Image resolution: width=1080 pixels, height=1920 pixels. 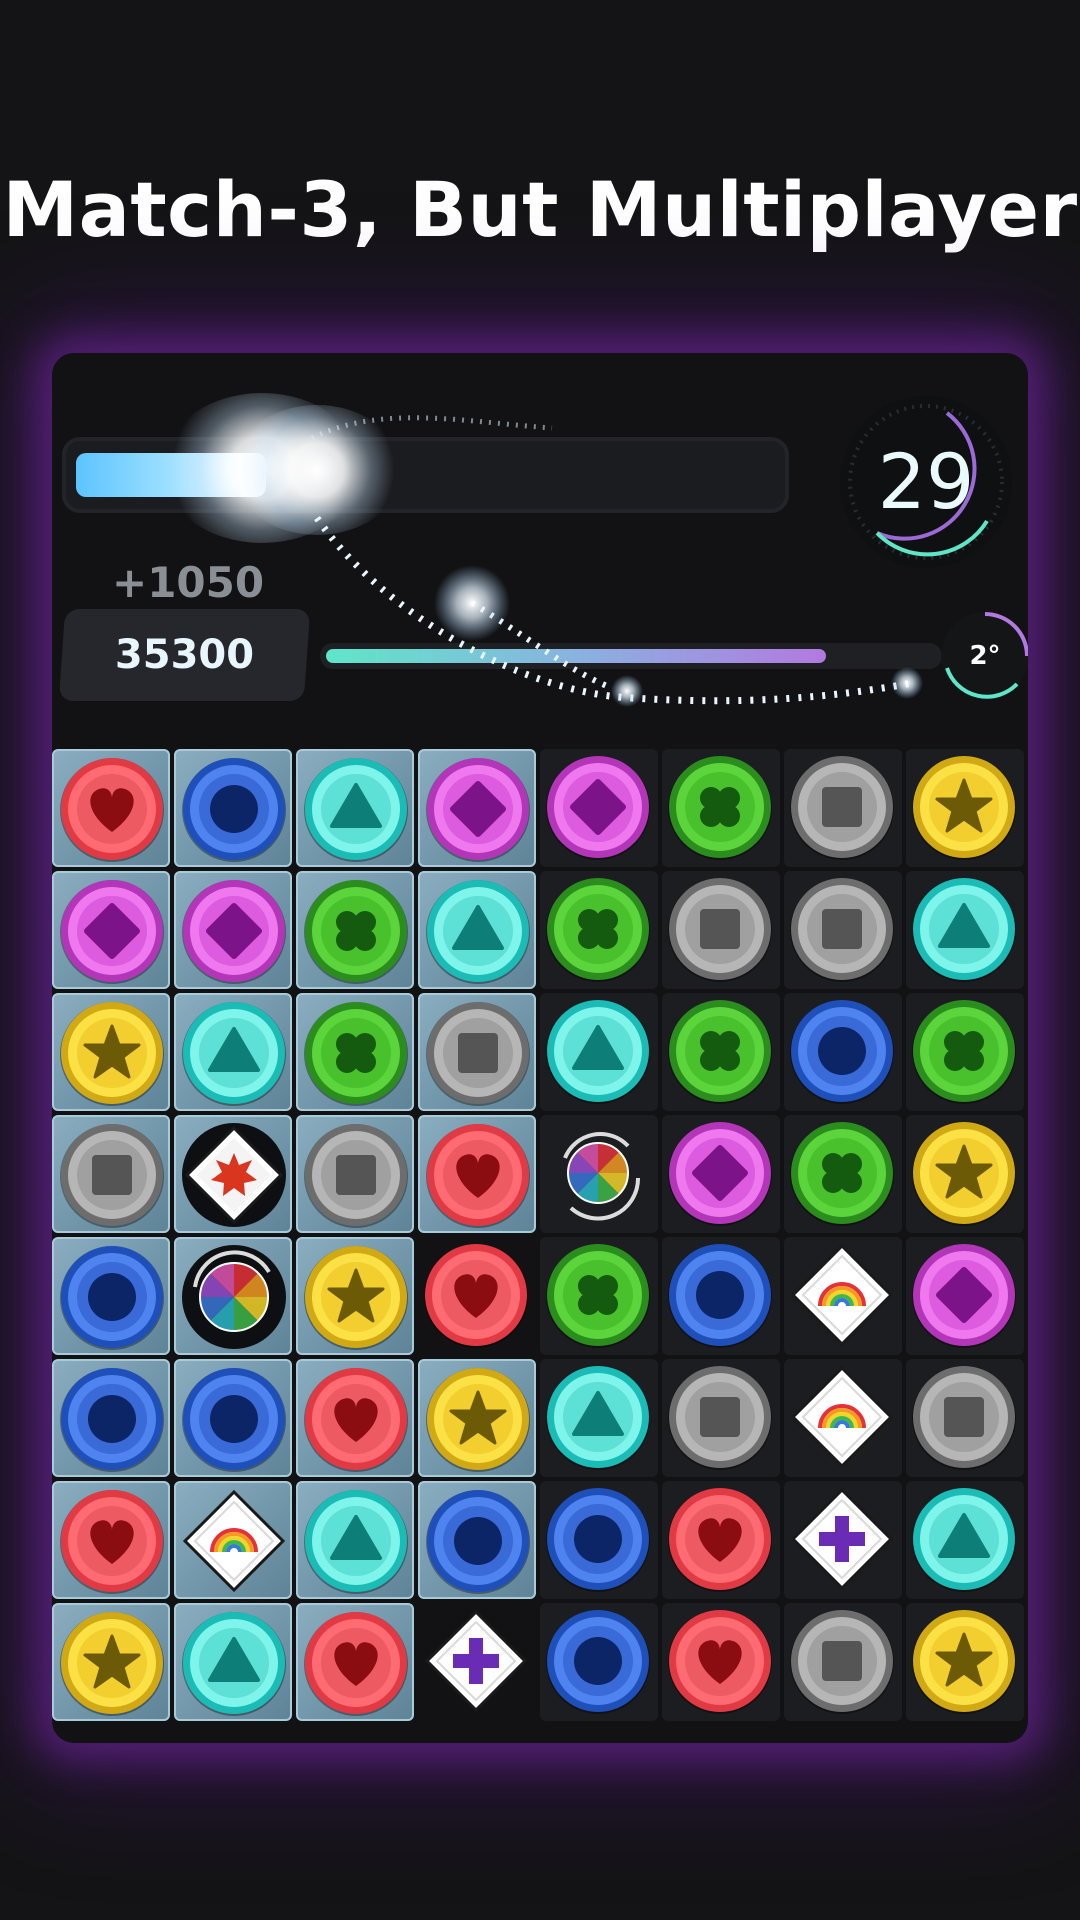 What do you see at coordinates (184, 655) in the screenshot?
I see `score-value: 35300` at bounding box center [184, 655].